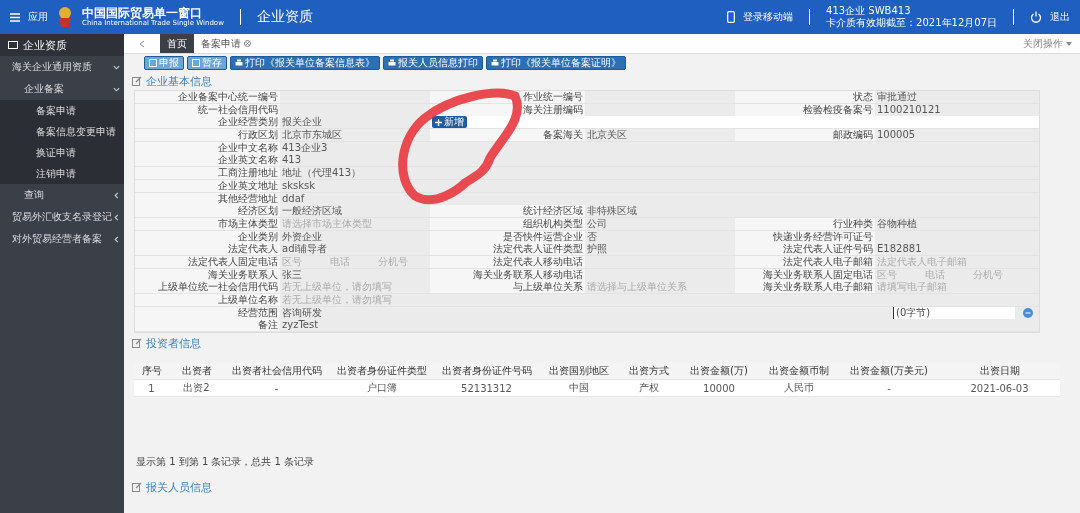 The height and width of the screenshot is (513, 1080). Describe the element at coordinates (173, 343) in the screenshot. I see `section-title: 投资者信息` at that location.